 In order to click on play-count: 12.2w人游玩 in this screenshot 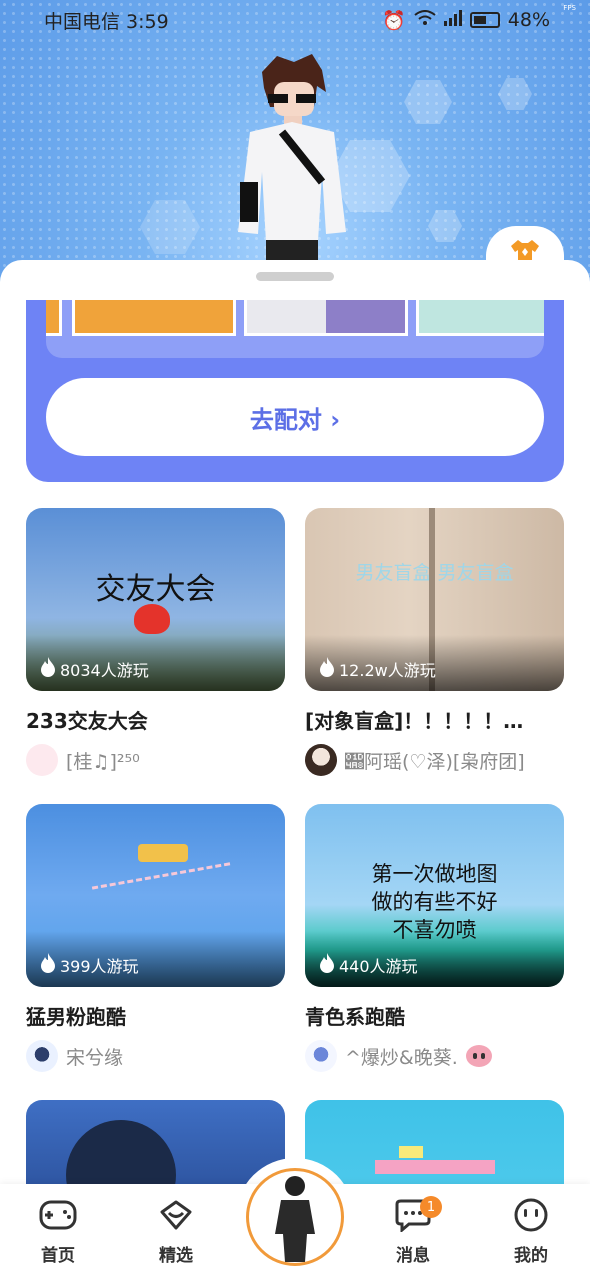, I will do `click(377, 669)`.